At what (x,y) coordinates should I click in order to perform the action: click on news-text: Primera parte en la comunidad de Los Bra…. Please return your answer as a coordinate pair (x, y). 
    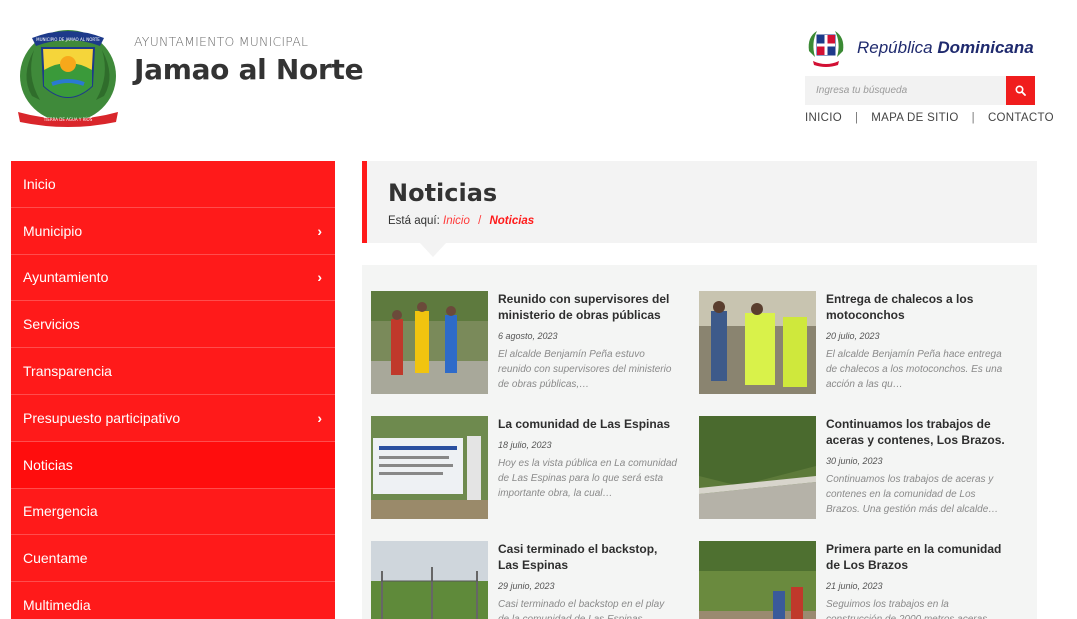
    Looking at the image, I should click on (916, 580).